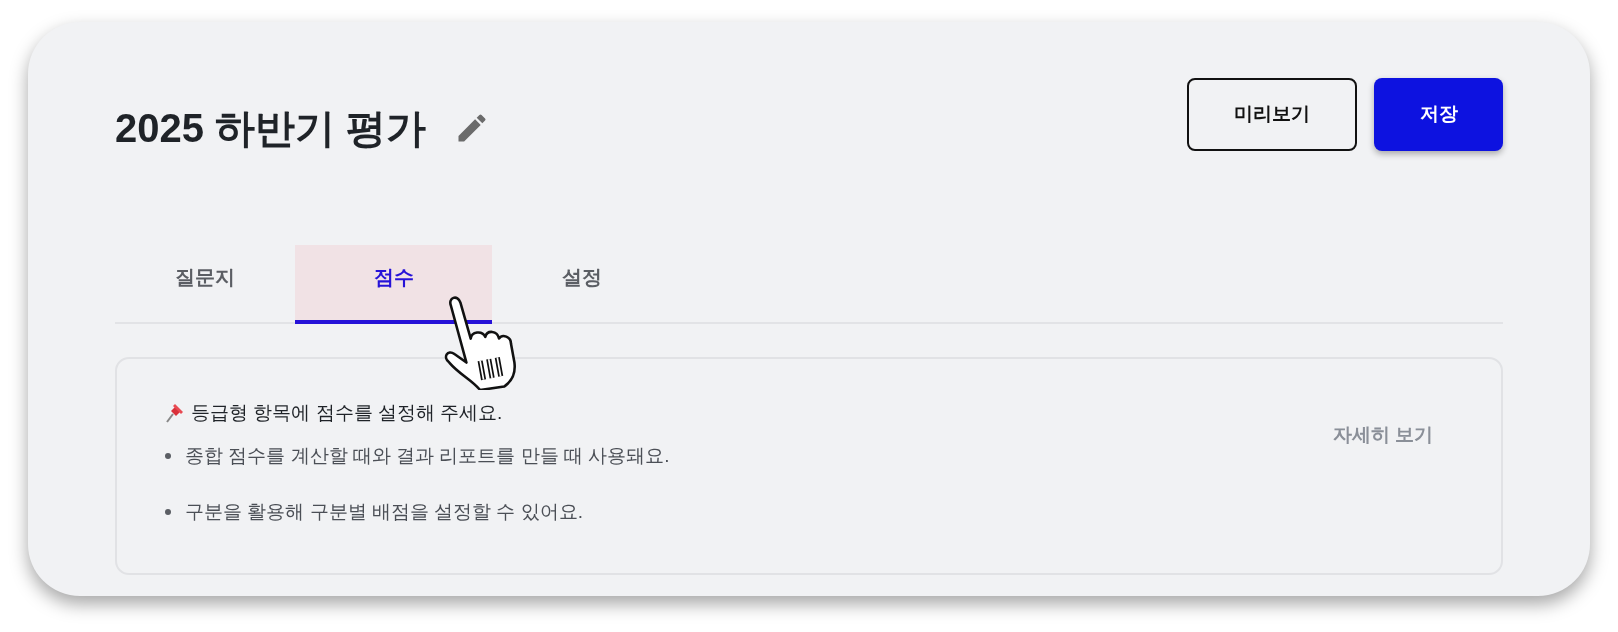  Describe the element at coordinates (582, 284) in the screenshot. I see `tab: 설정` at that location.